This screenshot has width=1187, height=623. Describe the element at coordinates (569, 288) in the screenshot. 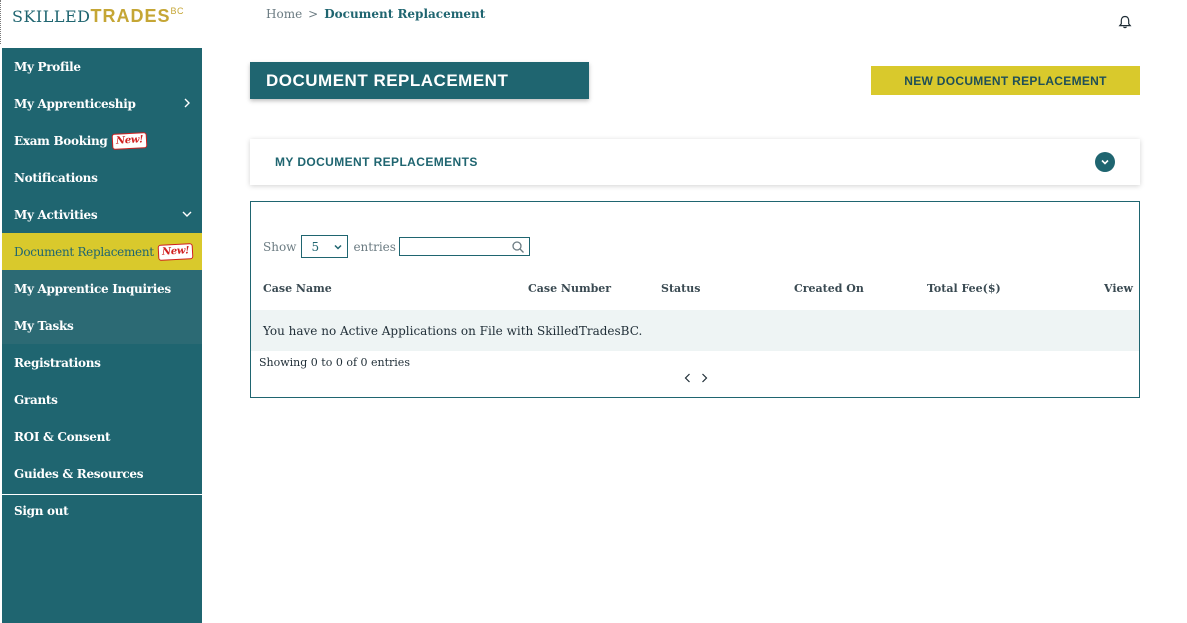

I see `column-header-case-number: Case Number` at that location.